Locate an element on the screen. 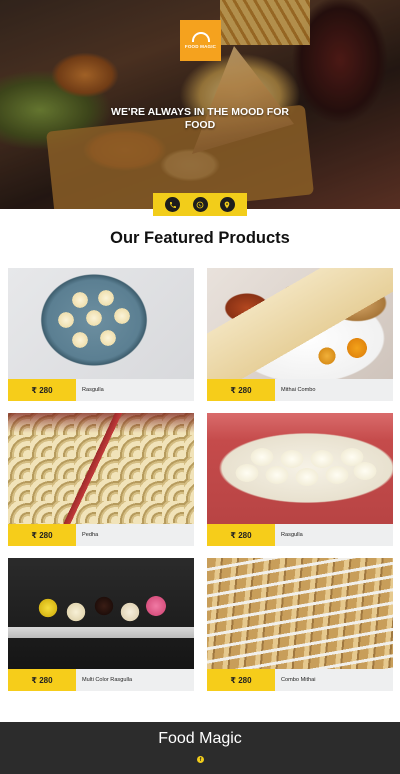 The width and height of the screenshot is (400, 774). footer-brand: Food Magic is located at coordinates (200, 738).